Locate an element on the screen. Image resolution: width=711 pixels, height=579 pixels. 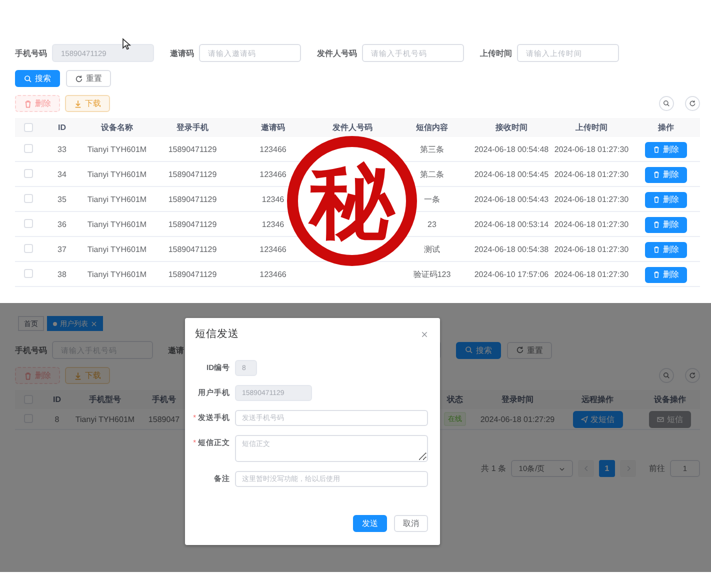
message-cell: 测试 is located at coordinates (432, 249).